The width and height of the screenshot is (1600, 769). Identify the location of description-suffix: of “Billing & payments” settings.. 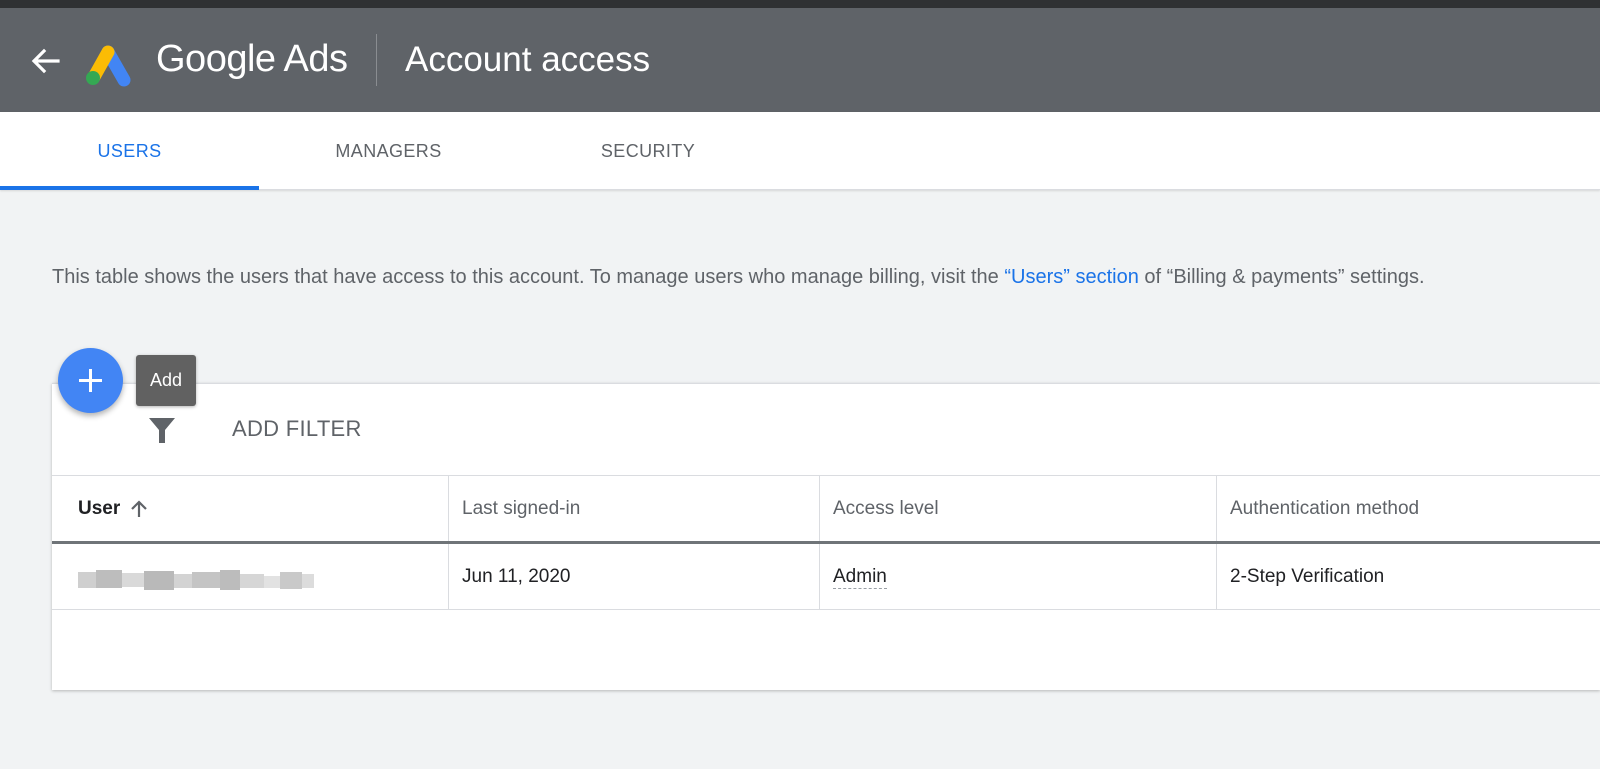
(1281, 277).